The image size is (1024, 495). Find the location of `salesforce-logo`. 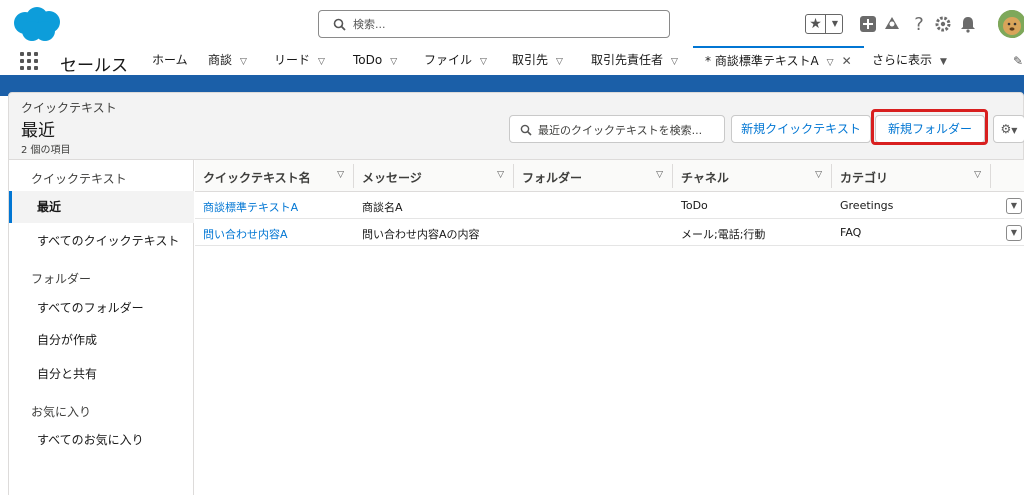

salesforce-logo is located at coordinates (37, 24).